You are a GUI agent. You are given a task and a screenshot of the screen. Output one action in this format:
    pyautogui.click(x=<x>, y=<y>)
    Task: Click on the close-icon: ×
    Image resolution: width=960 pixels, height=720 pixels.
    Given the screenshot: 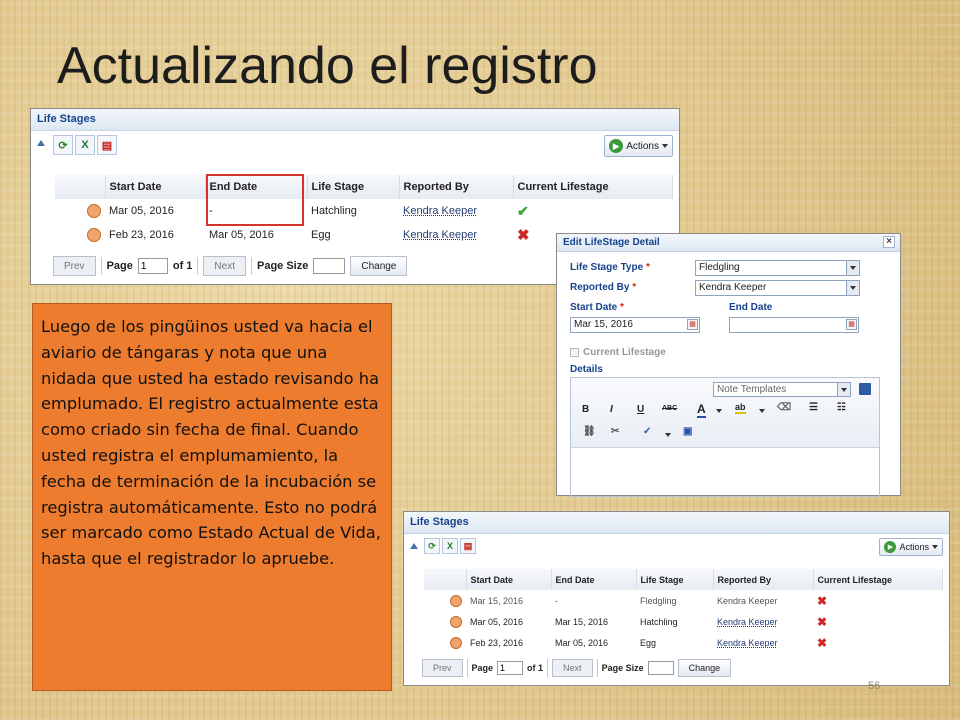 What is the action you would take?
    pyautogui.click(x=889, y=242)
    